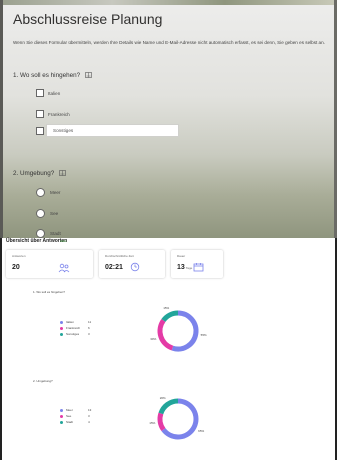 The width and height of the screenshot is (337, 460). Describe the element at coordinates (69, 416) in the screenshot. I see `legend-label: See` at that location.